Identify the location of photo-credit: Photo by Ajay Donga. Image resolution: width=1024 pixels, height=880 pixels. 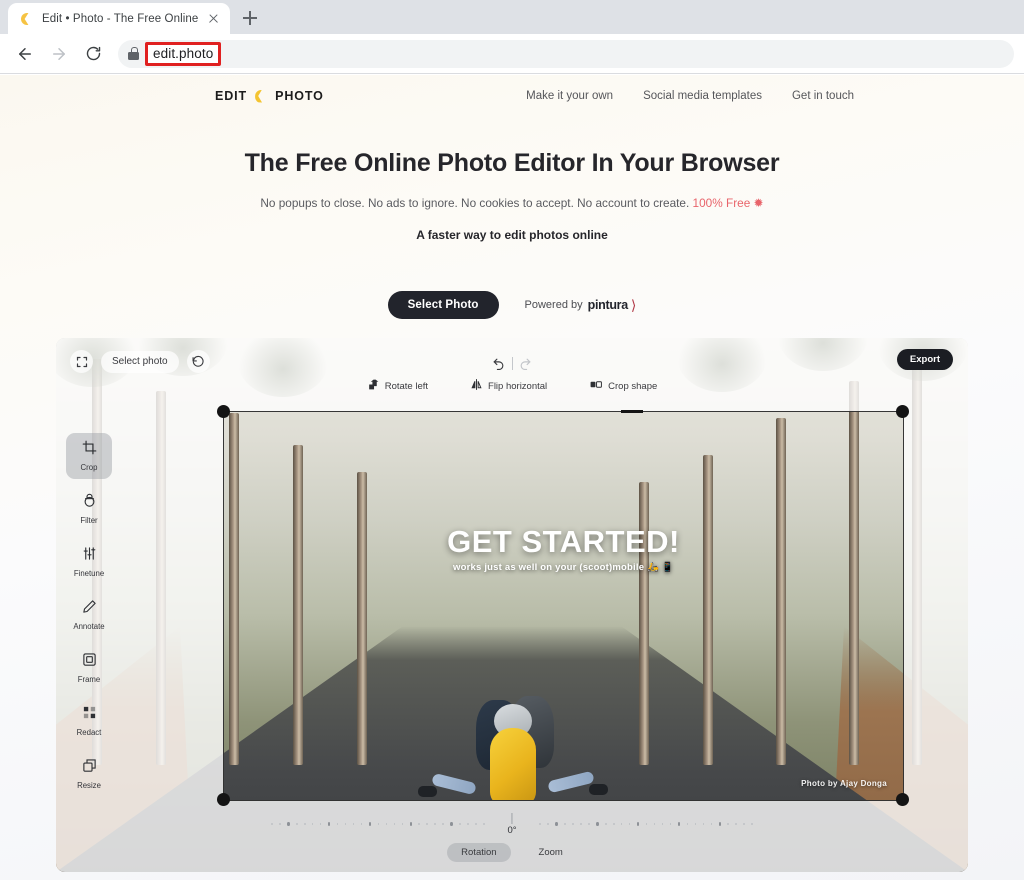
(844, 783).